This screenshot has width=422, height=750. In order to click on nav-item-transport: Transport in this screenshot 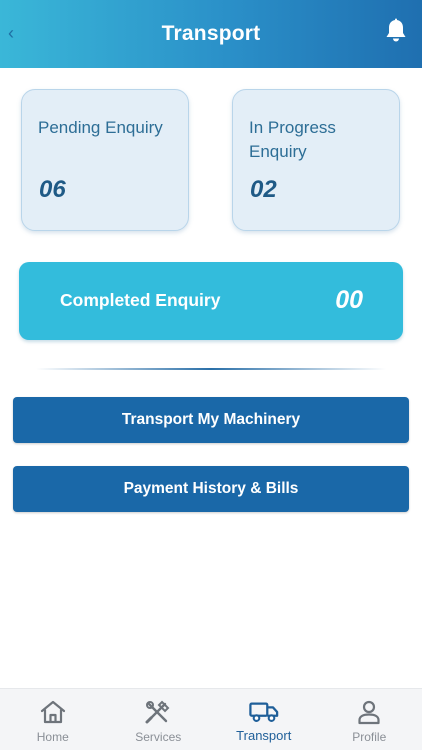, I will do `click(264, 719)`.